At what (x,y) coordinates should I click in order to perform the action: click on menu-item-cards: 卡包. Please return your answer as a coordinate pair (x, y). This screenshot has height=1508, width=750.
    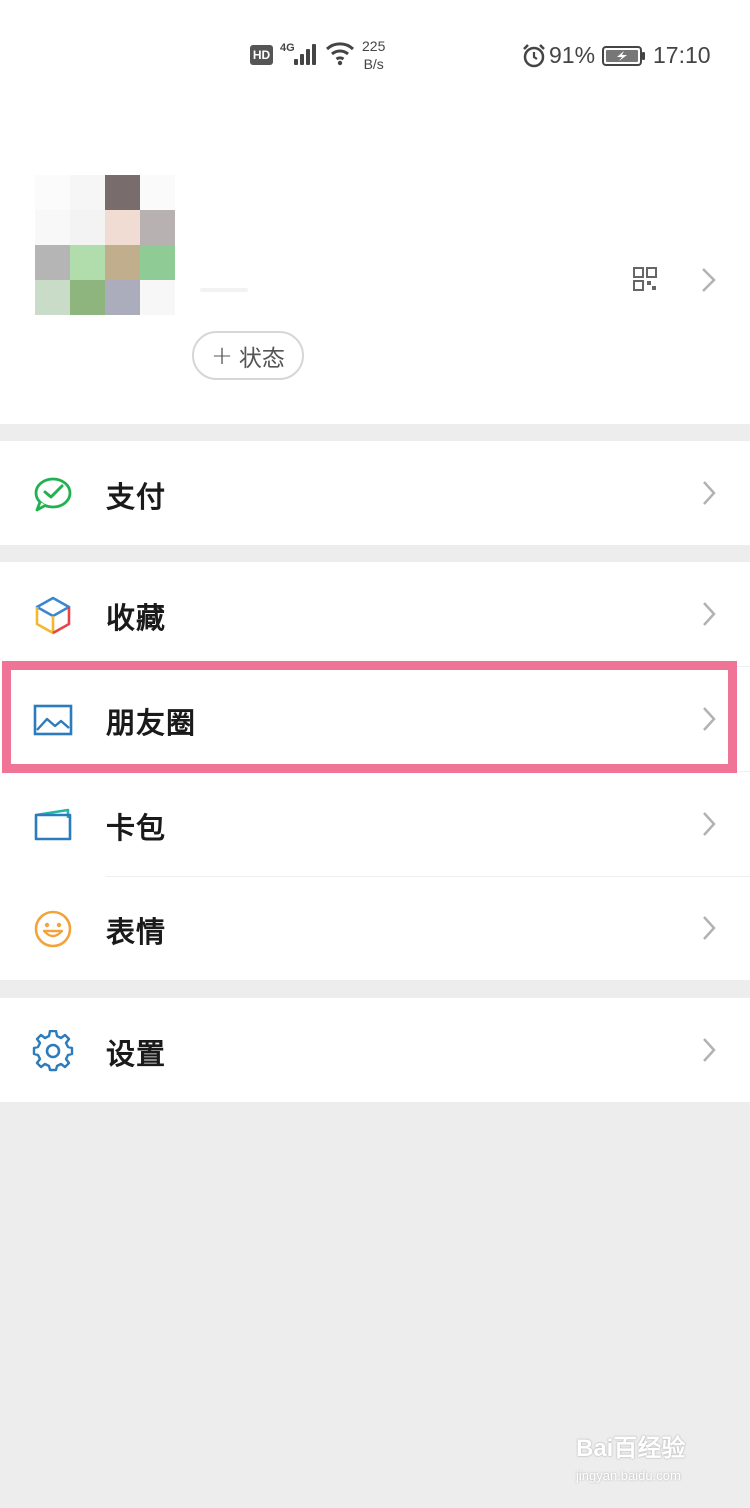
    Looking at the image, I should click on (375, 824).